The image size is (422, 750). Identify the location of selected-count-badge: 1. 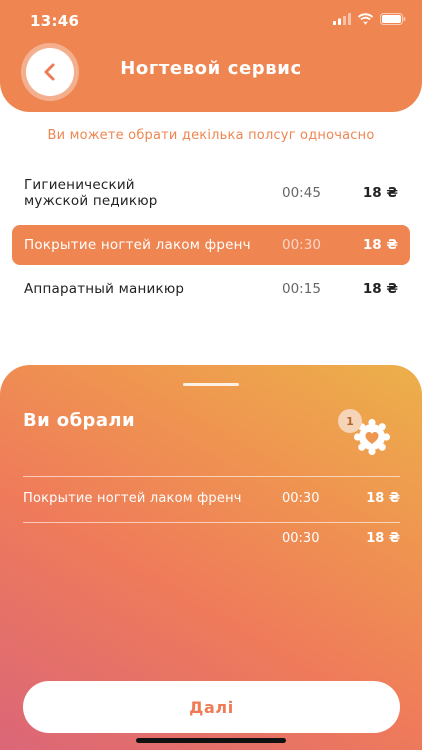
(350, 421).